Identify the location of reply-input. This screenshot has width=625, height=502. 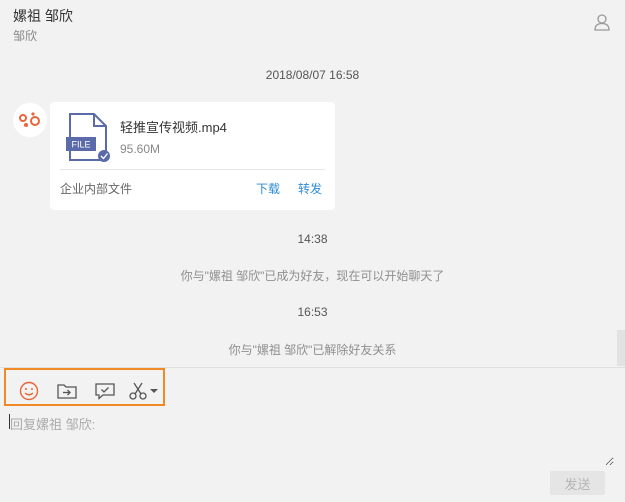
(312, 439).